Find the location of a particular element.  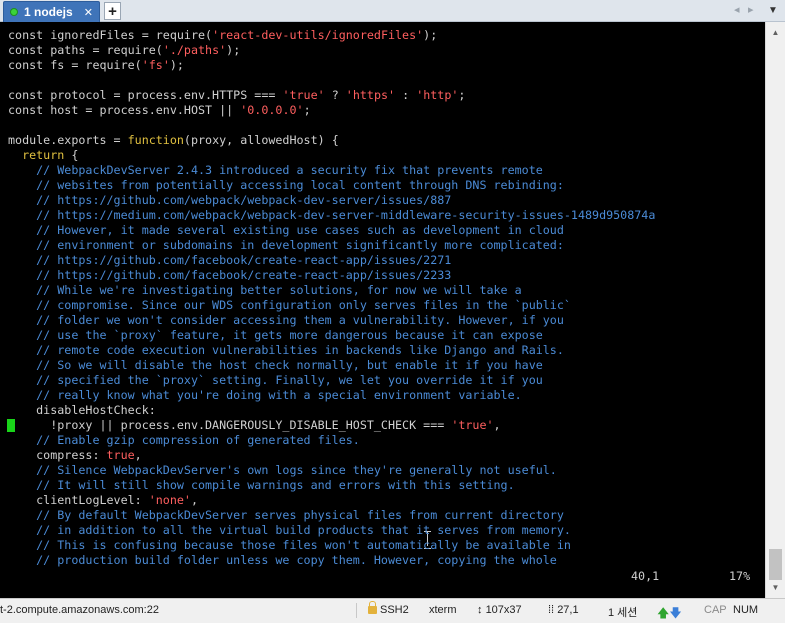

transfer-indicator: 🡅🡇 is located at coordinates (669, 613).